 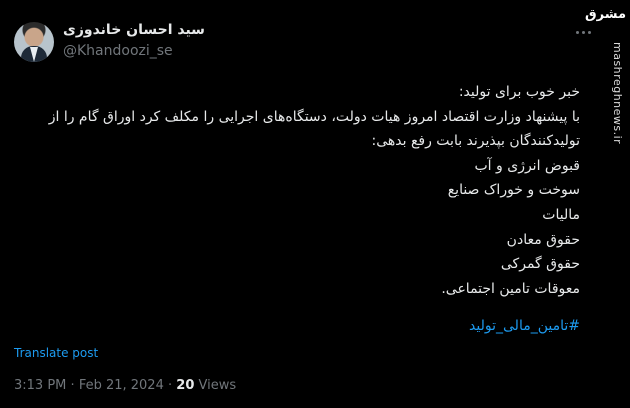 What do you see at coordinates (510, 288) in the screenshot?
I see `tweet-line: معوقات تامین اجتماعی.` at bounding box center [510, 288].